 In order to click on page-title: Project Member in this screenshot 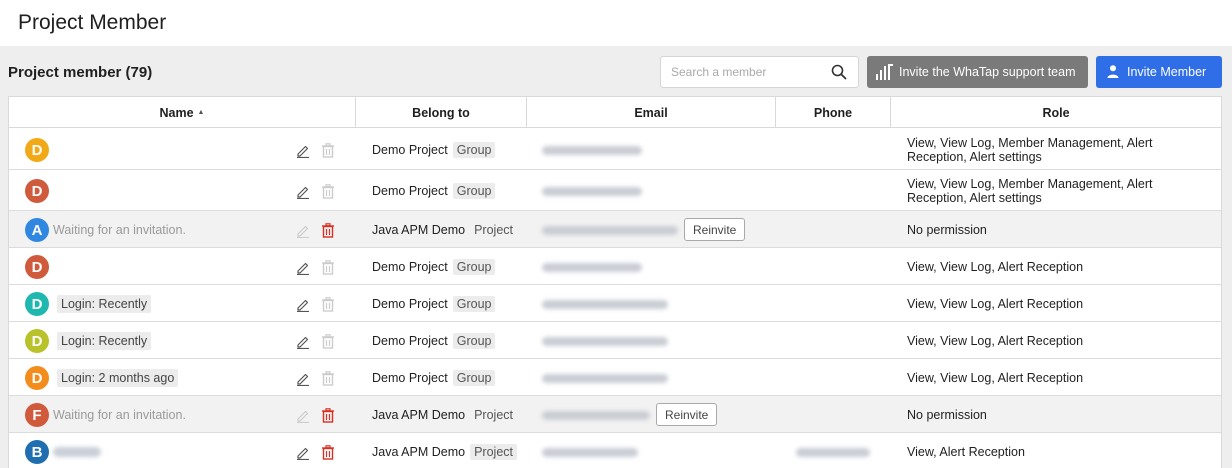, I will do `click(92, 22)`.